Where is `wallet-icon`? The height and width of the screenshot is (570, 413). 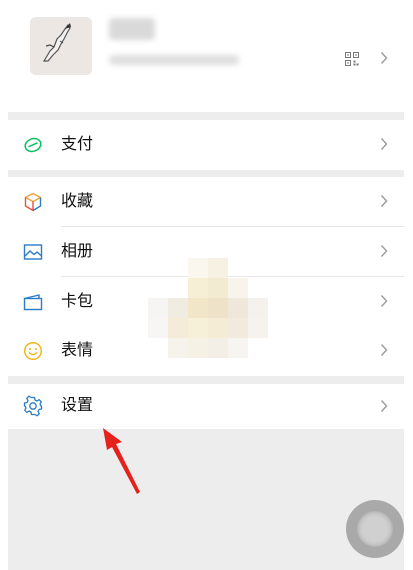
wallet-icon is located at coordinates (33, 145).